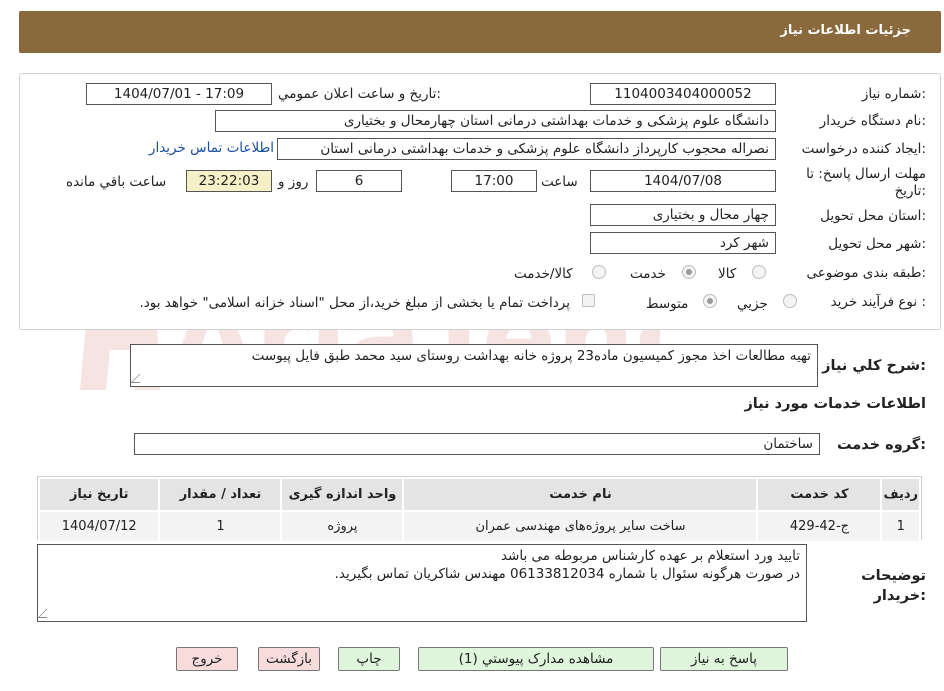 The height and width of the screenshot is (691, 944). Describe the element at coordinates (99, 494) in the screenshot. I see `col-date: تاریخ نیاز` at that location.